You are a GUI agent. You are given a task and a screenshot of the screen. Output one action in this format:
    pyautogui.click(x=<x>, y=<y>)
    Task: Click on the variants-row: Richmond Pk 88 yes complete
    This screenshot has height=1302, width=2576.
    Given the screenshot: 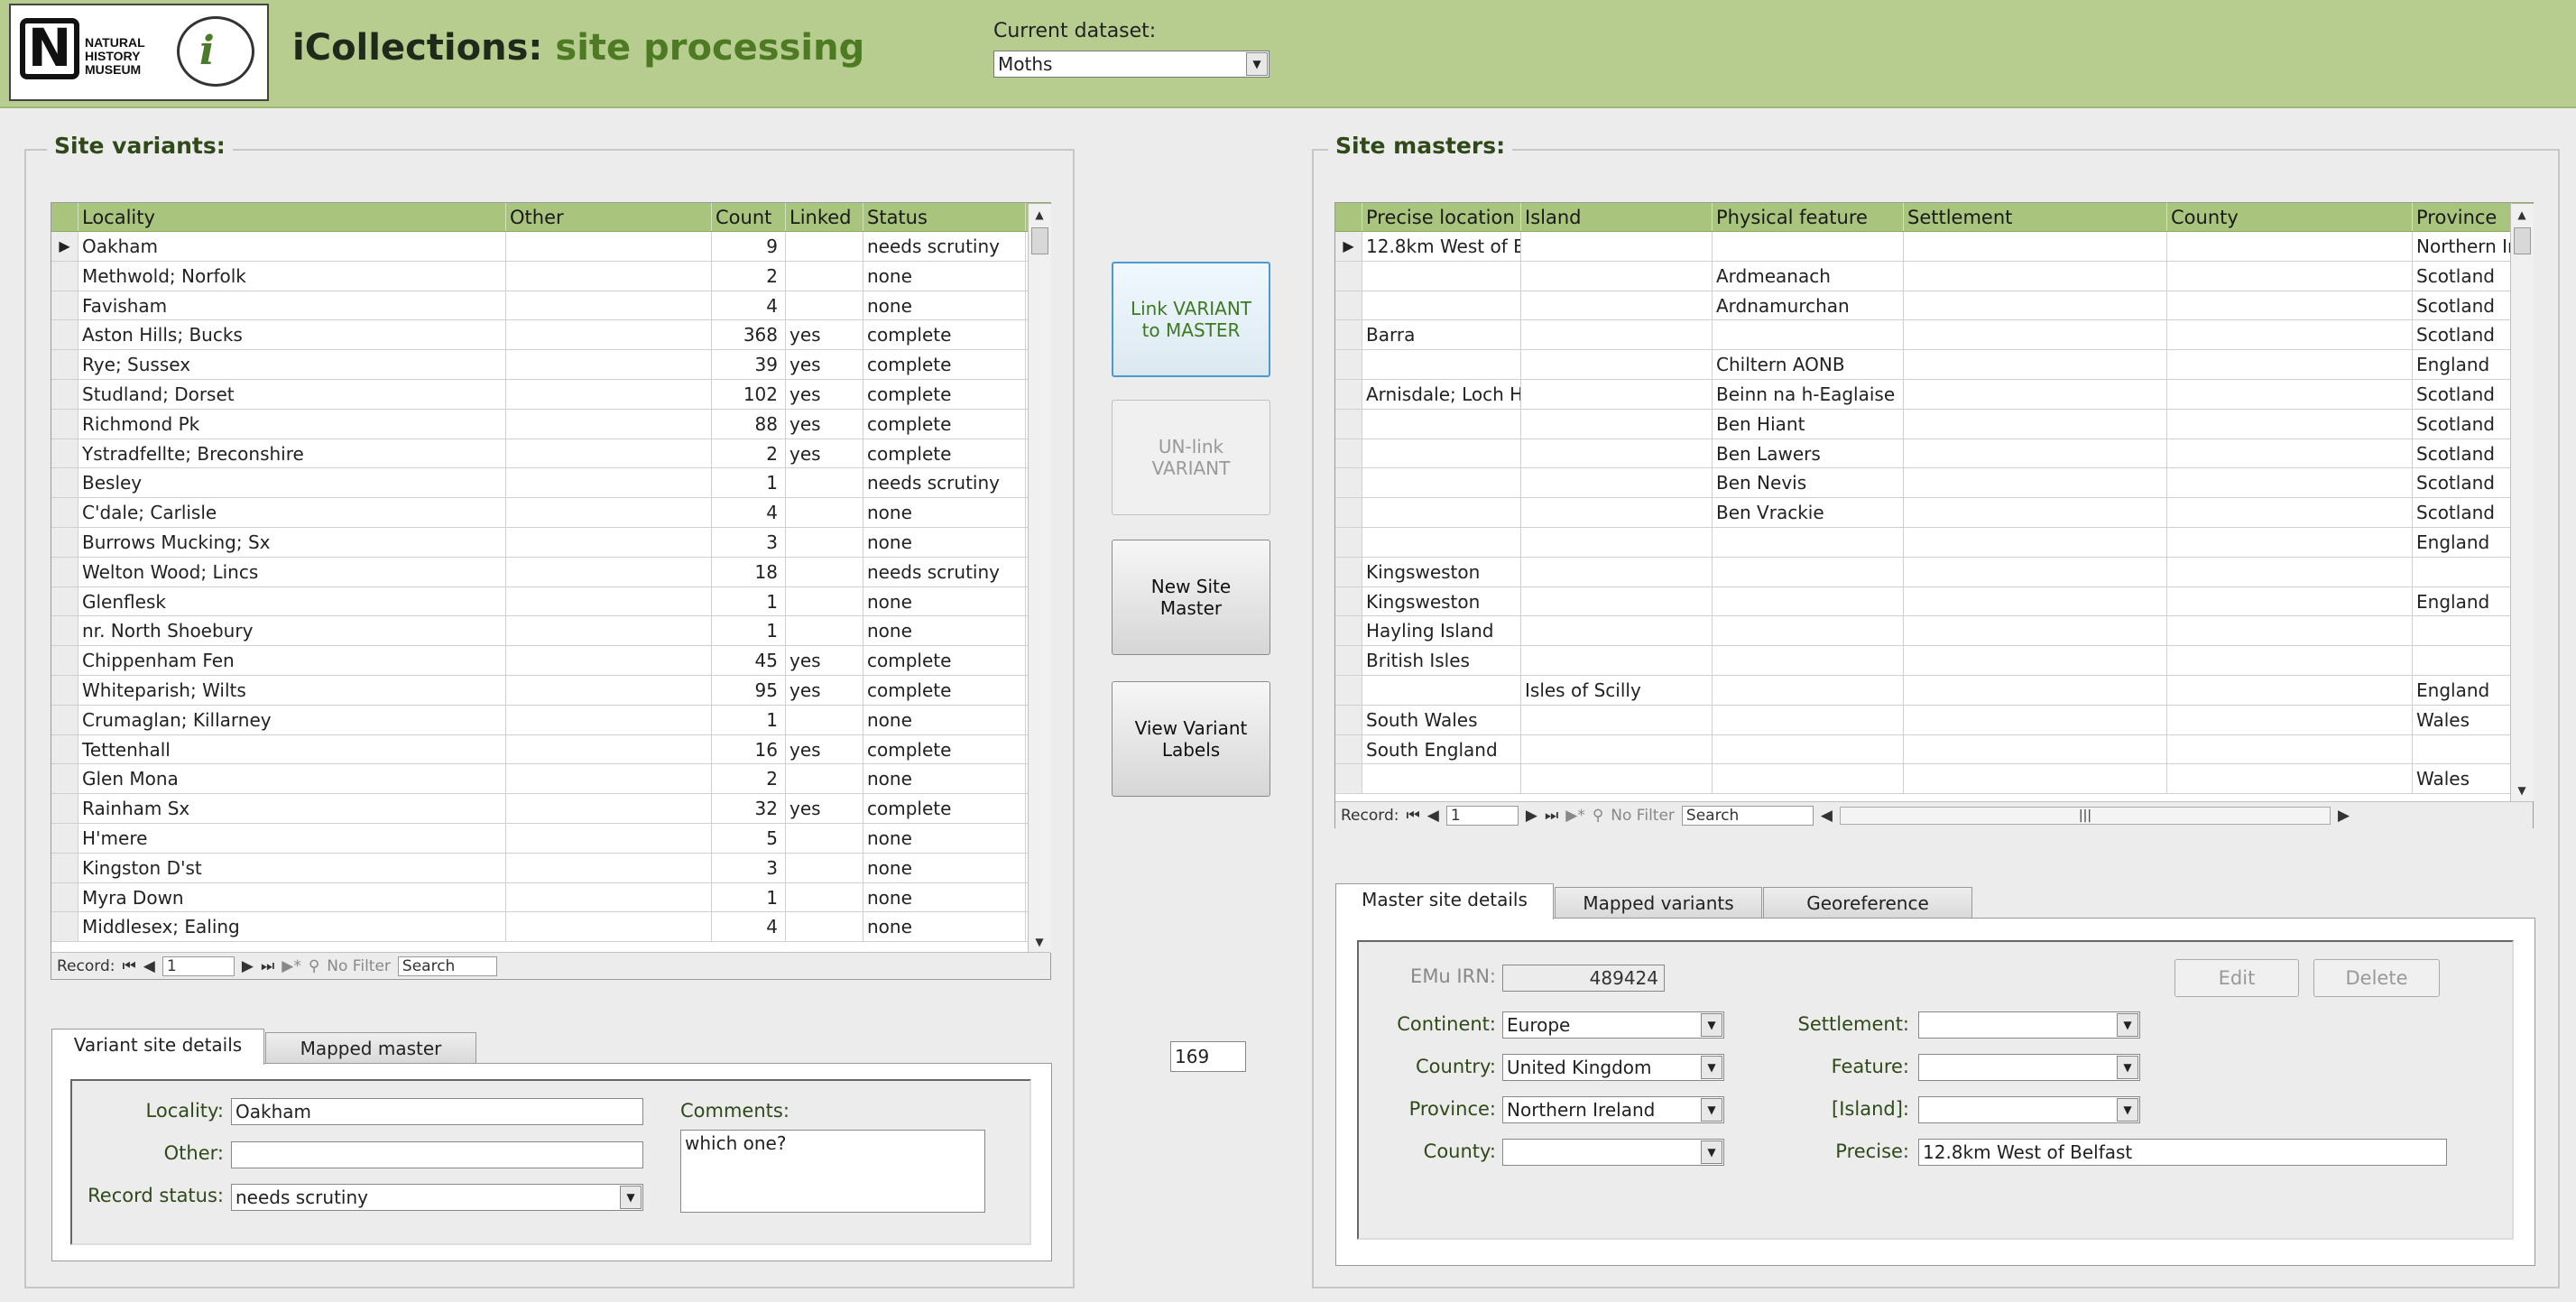 What is the action you would take?
    pyautogui.click(x=550, y=424)
    